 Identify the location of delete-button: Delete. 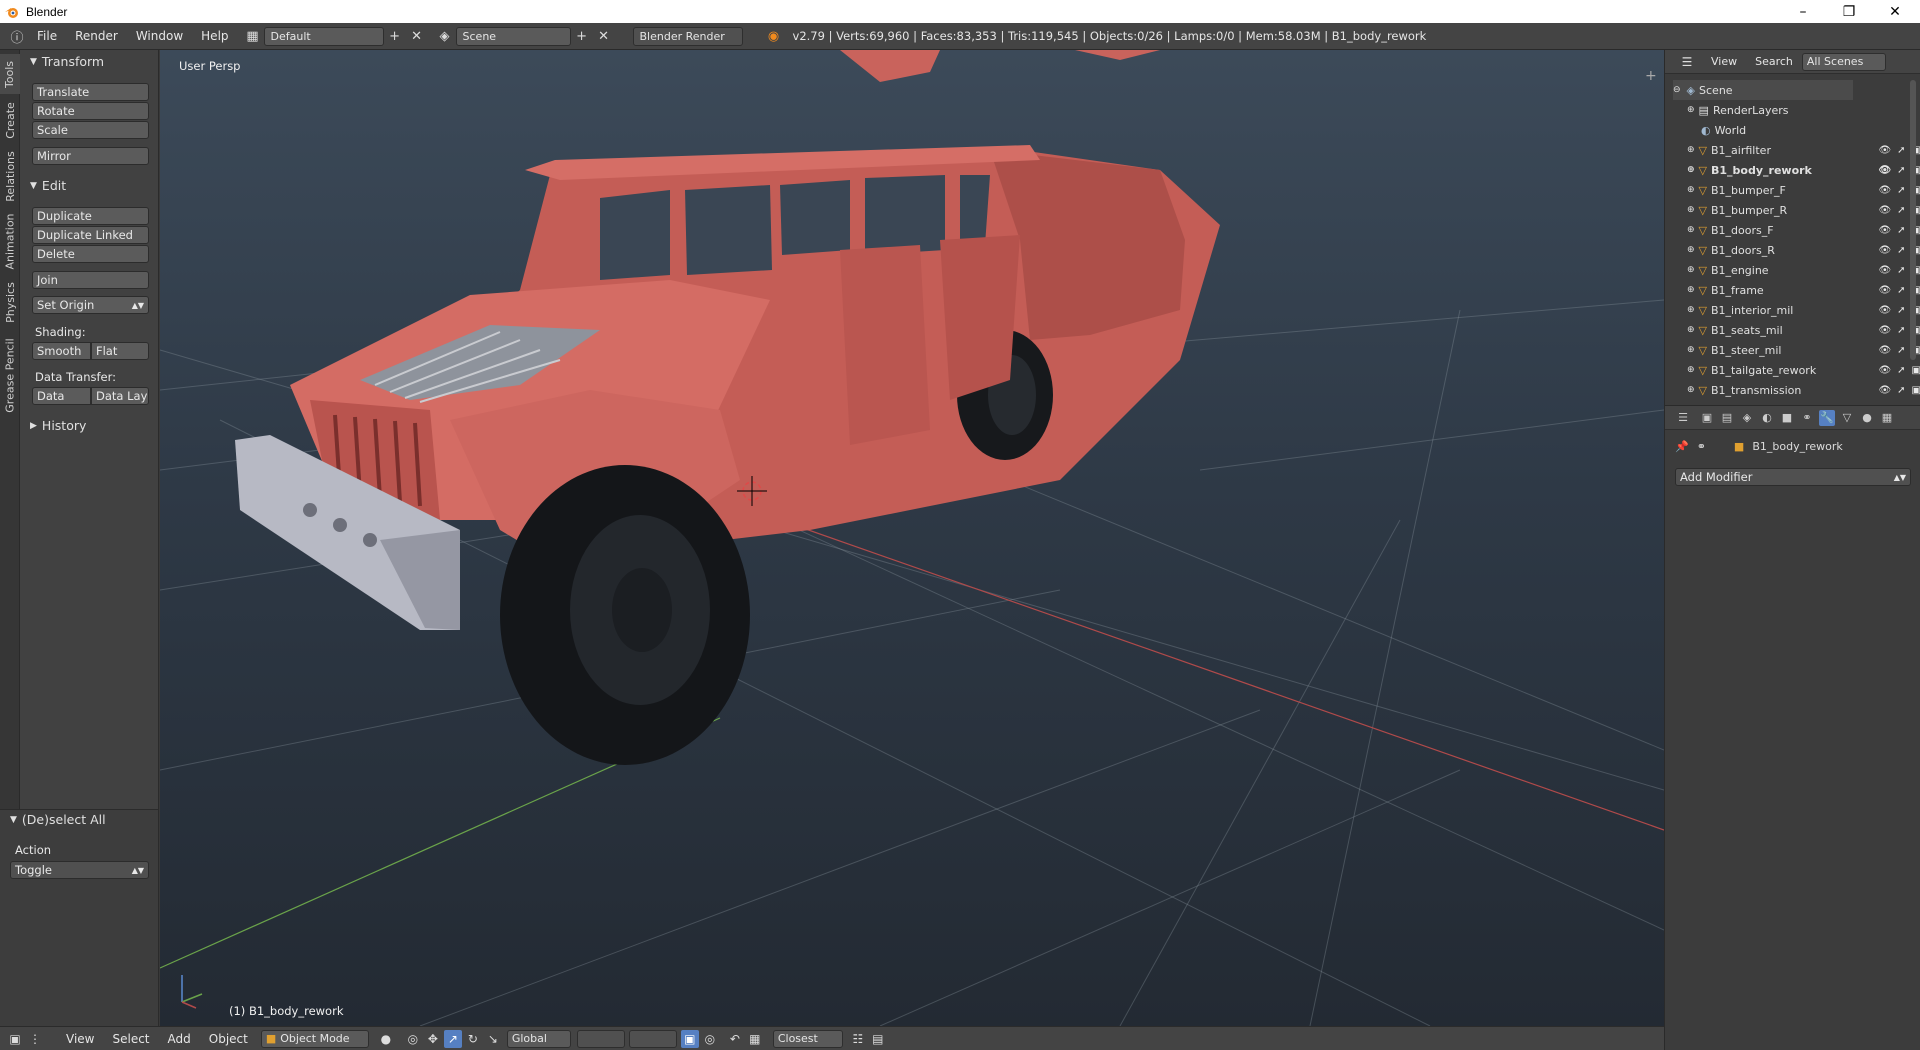
(90, 254).